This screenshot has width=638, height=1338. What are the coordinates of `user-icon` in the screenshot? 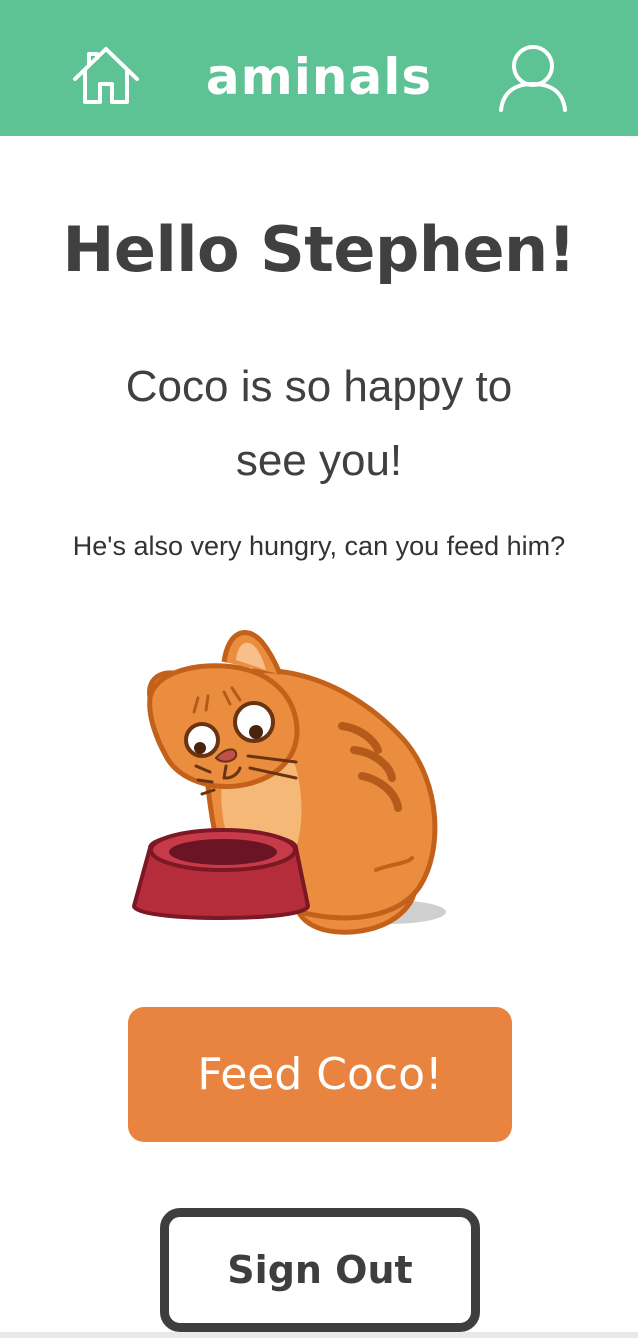 It's located at (533, 78).